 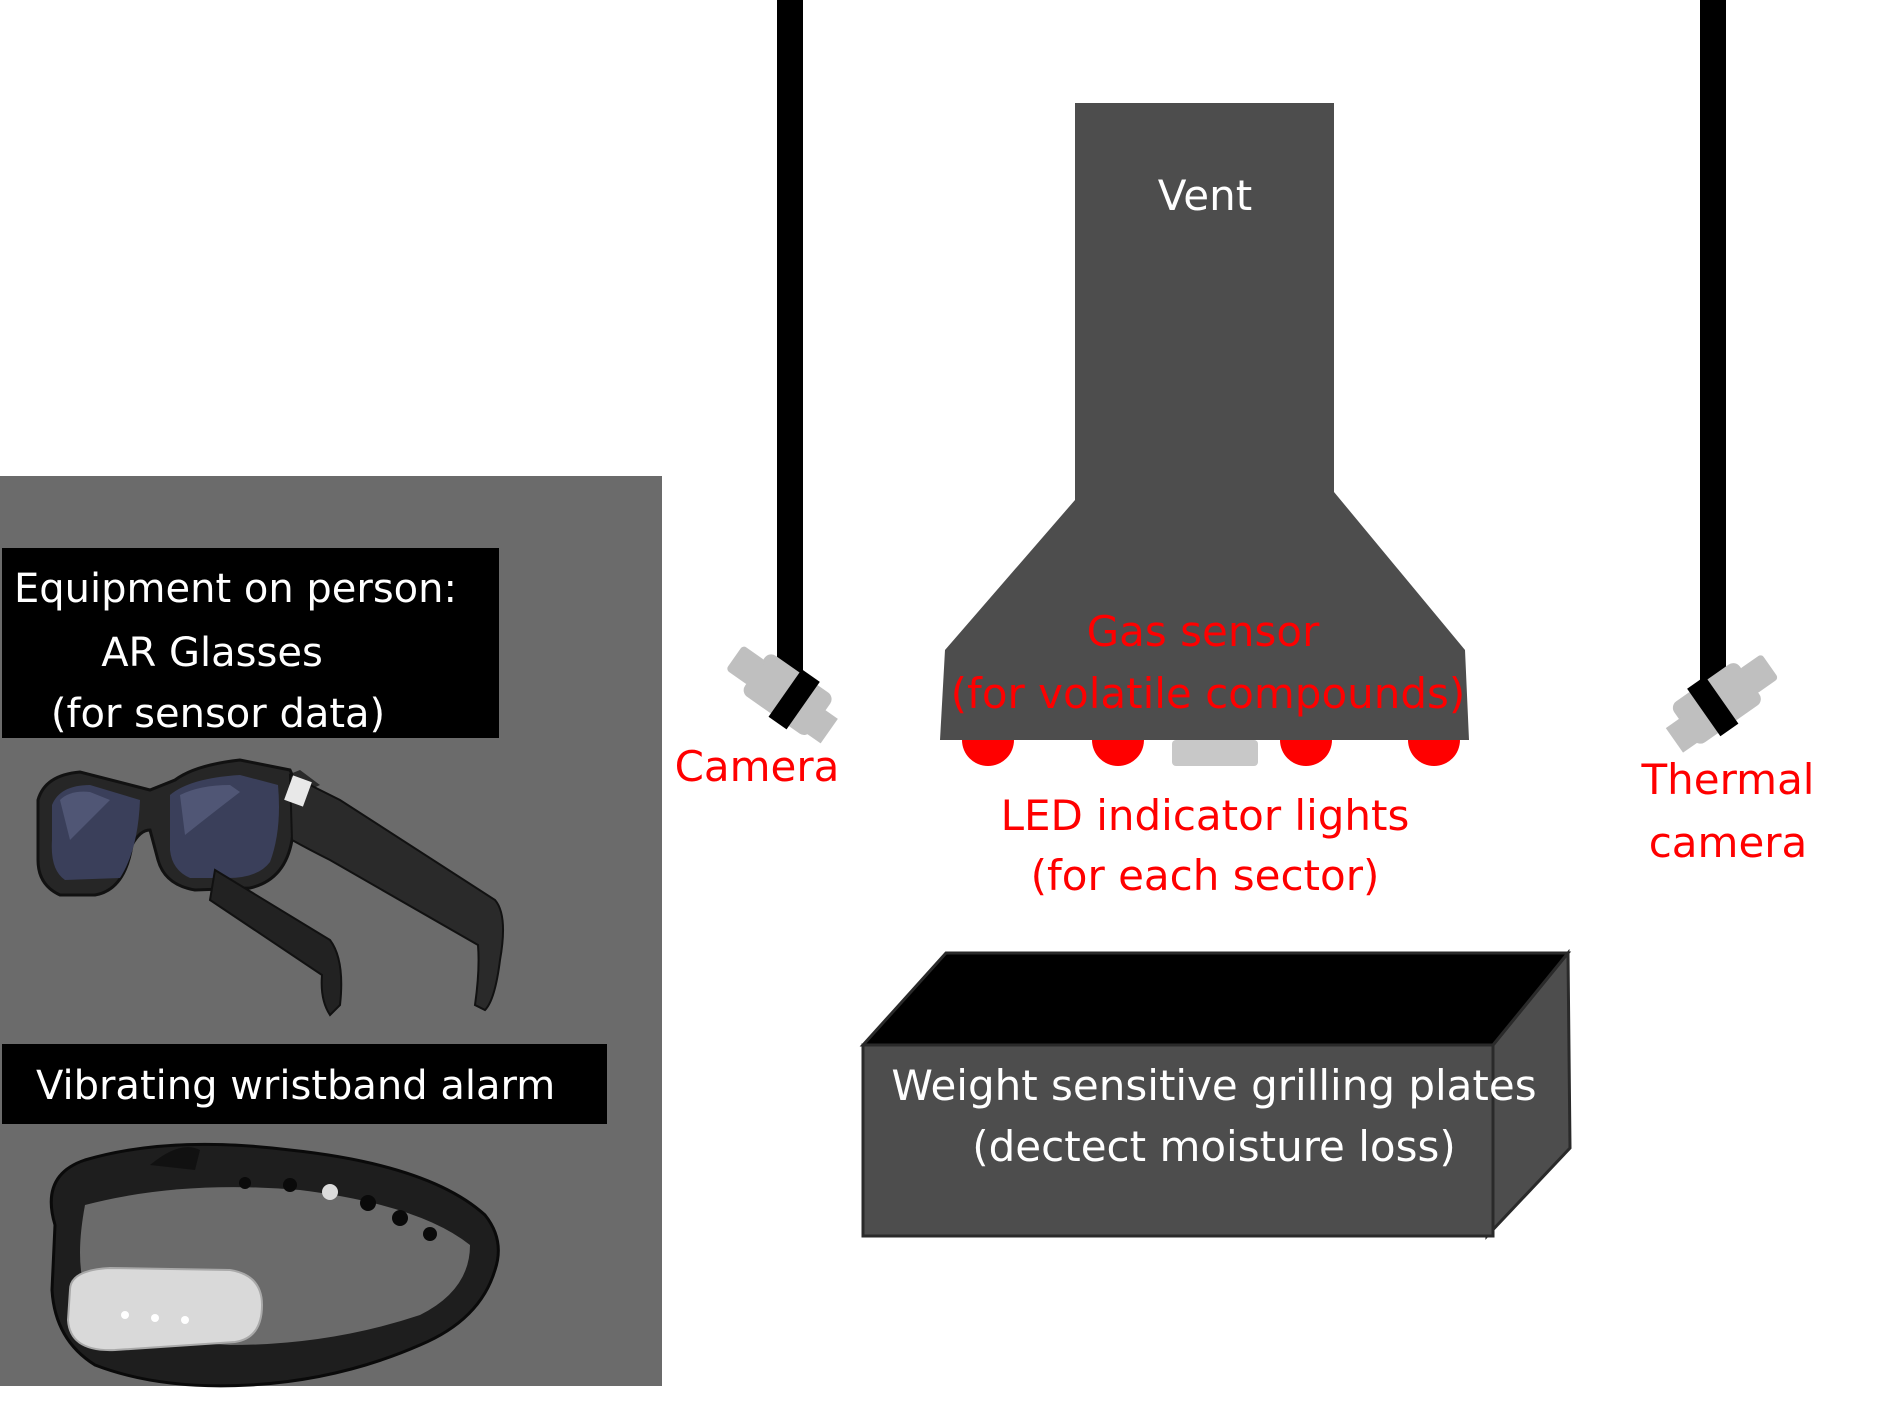 What do you see at coordinates (1205, 195) in the screenshot?
I see `vent-label: Vent` at bounding box center [1205, 195].